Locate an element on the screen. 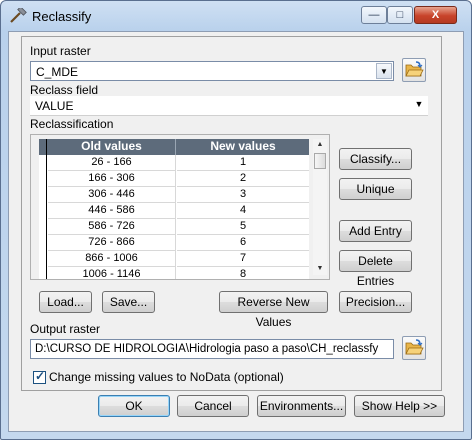 The width and height of the screenshot is (472, 440). open-input-button is located at coordinates (414, 70).